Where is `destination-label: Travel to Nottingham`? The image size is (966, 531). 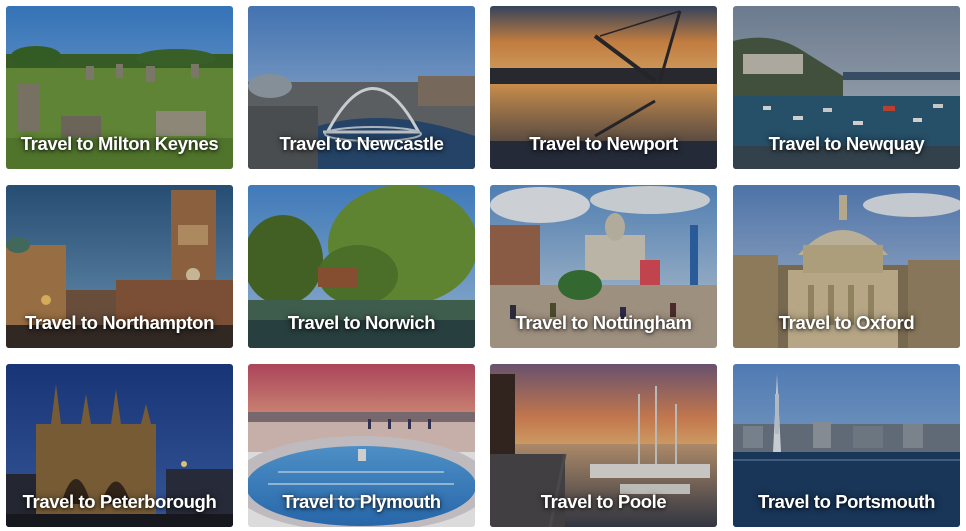 destination-label: Travel to Nottingham is located at coordinates (603, 322).